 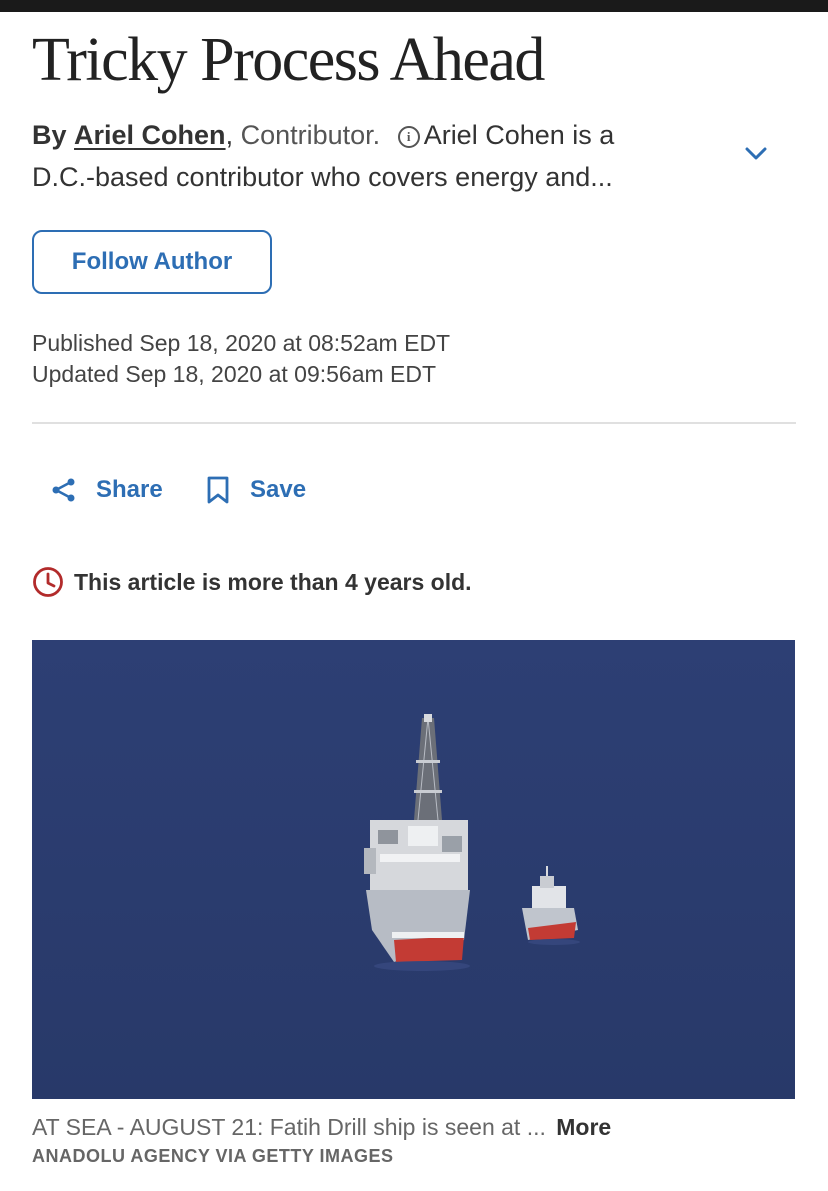 I want to click on author-role: Contributor., so click(x=310, y=135).